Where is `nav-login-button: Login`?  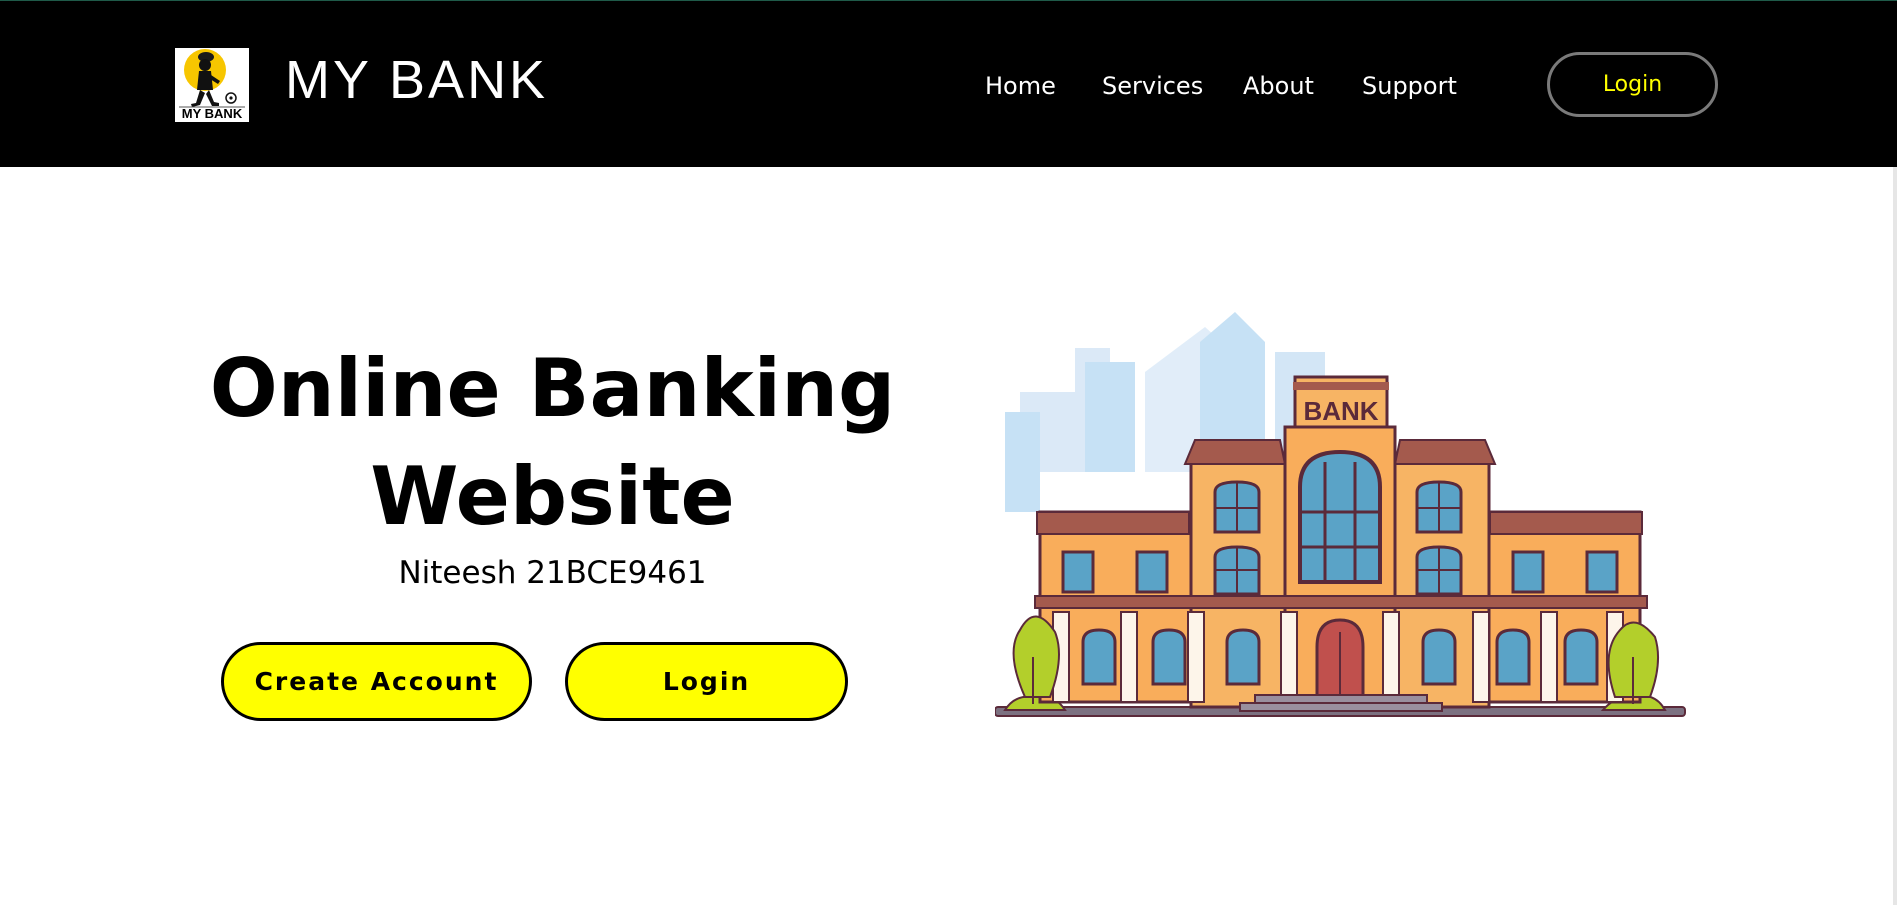 nav-login-button: Login is located at coordinates (1632, 84).